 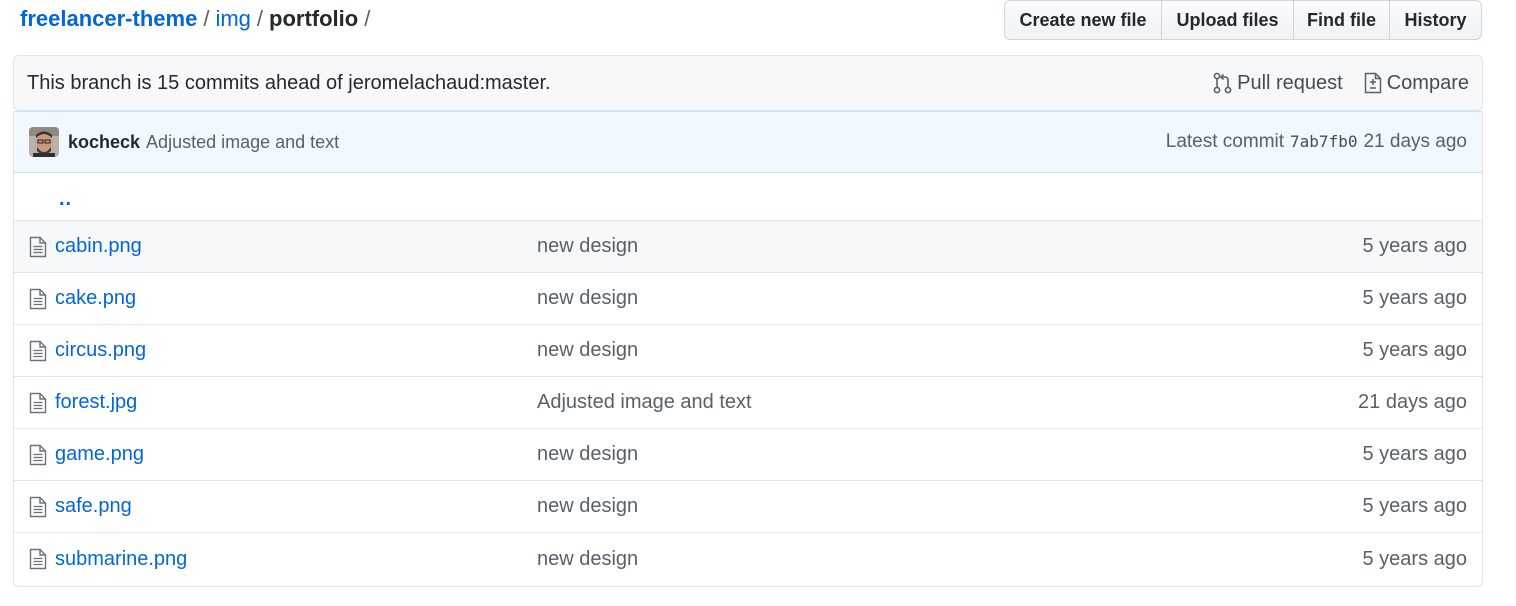 What do you see at coordinates (1225, 141) in the screenshot?
I see `latest-commit-label: Latest commit` at bounding box center [1225, 141].